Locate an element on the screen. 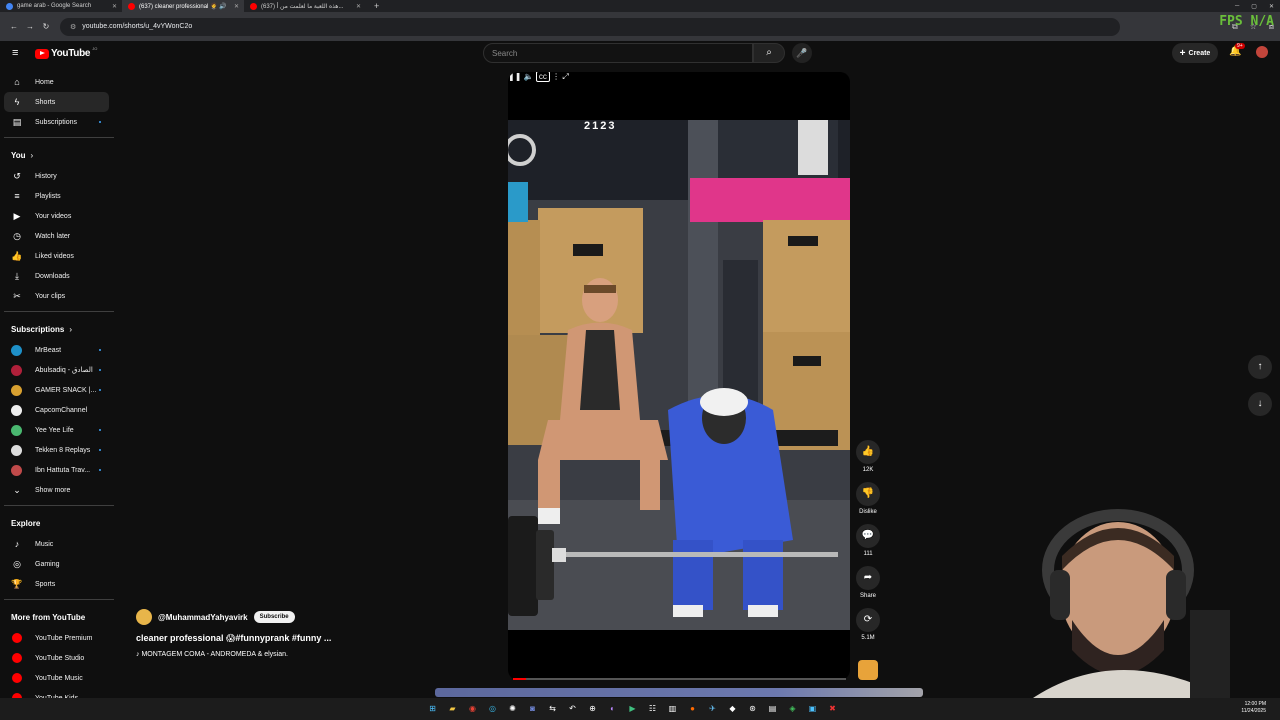 This screenshot has height=720, width=1280. app-icon: ◈ is located at coordinates (792, 708).